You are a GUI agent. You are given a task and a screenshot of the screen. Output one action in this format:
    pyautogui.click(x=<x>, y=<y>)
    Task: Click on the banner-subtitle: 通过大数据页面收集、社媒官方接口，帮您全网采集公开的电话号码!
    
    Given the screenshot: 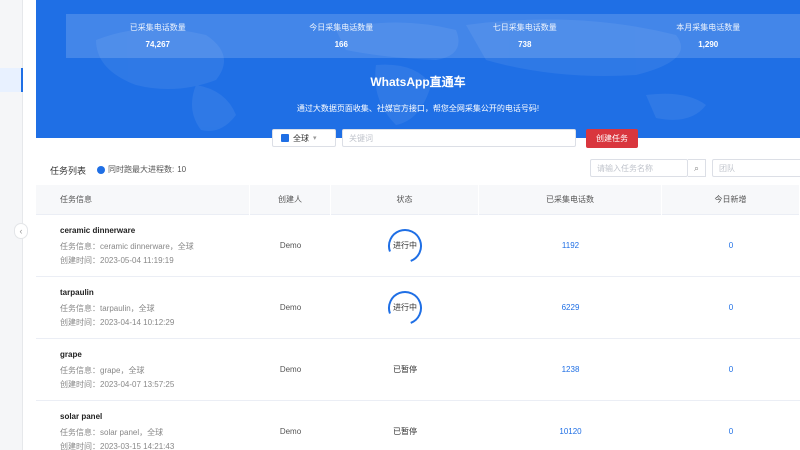 What is the action you would take?
    pyautogui.click(x=418, y=108)
    